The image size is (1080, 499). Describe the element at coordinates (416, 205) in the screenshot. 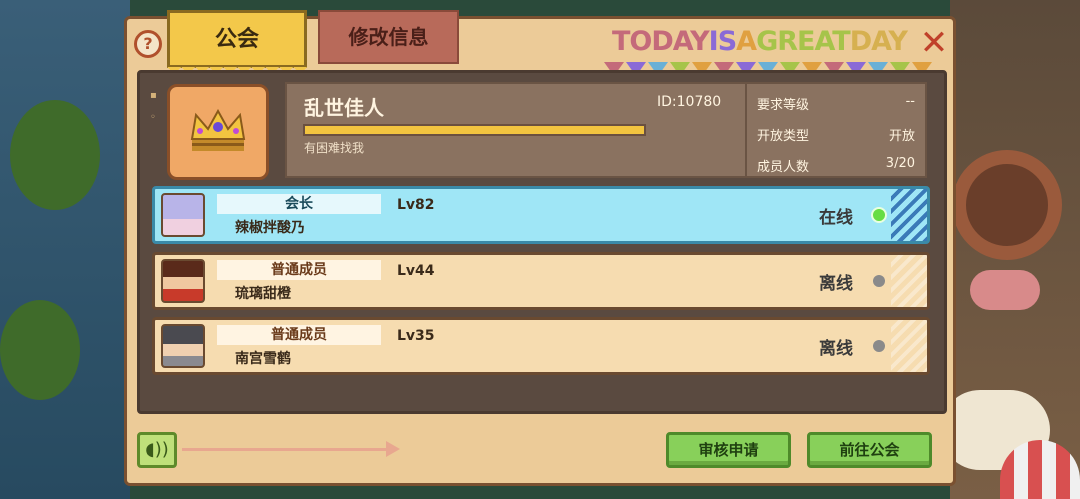

I see `member-level: Lv82` at that location.